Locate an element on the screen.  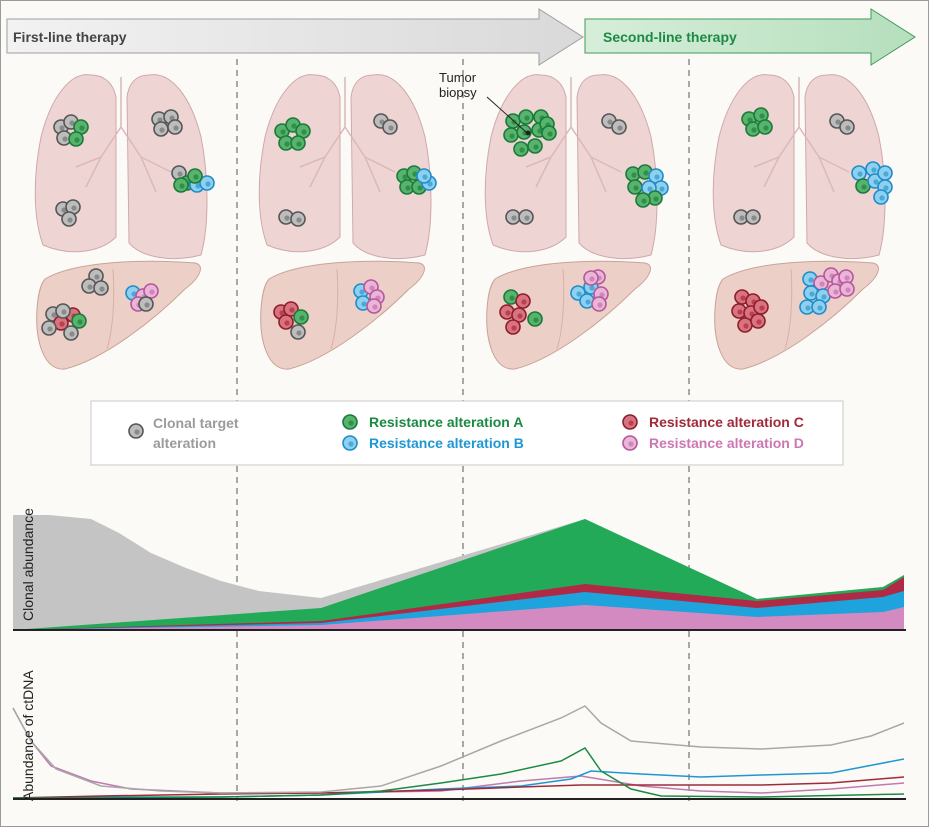
ctdna-axis-title: Abundance of ctDNA is located at coordinates (28, 735).